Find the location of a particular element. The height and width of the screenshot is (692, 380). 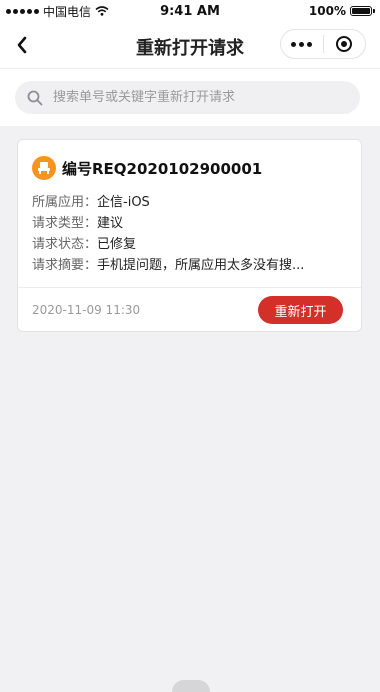

field-status: 请求状态：已修复 is located at coordinates (190, 244).